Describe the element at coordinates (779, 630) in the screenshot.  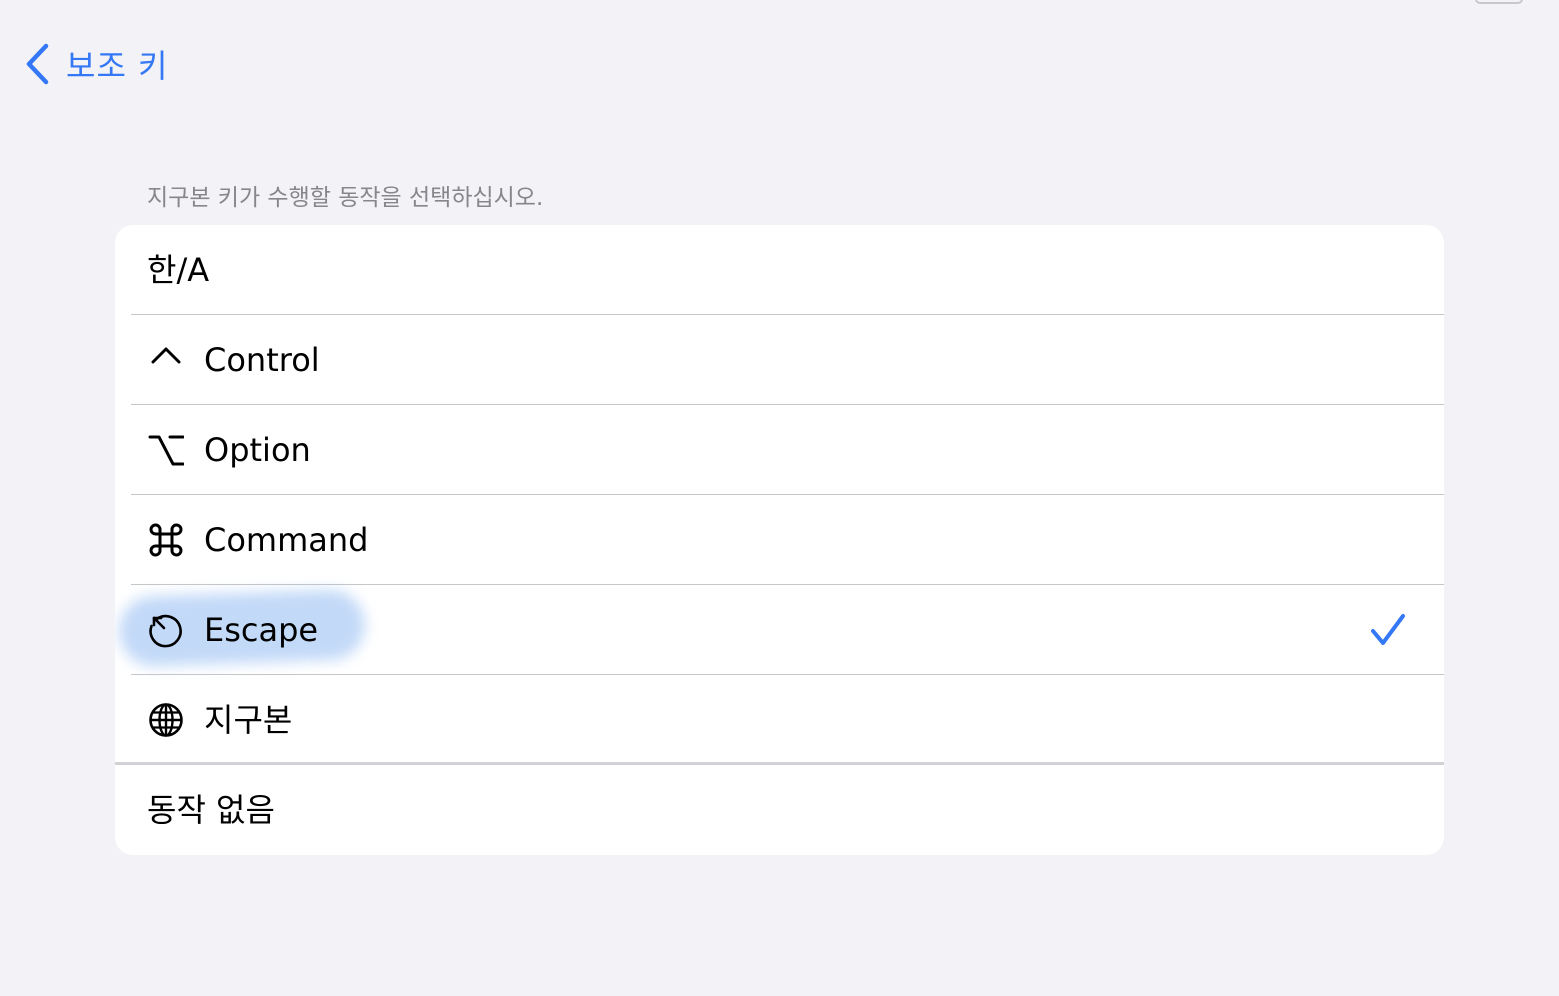
I see `option-row-escape: Escape` at that location.